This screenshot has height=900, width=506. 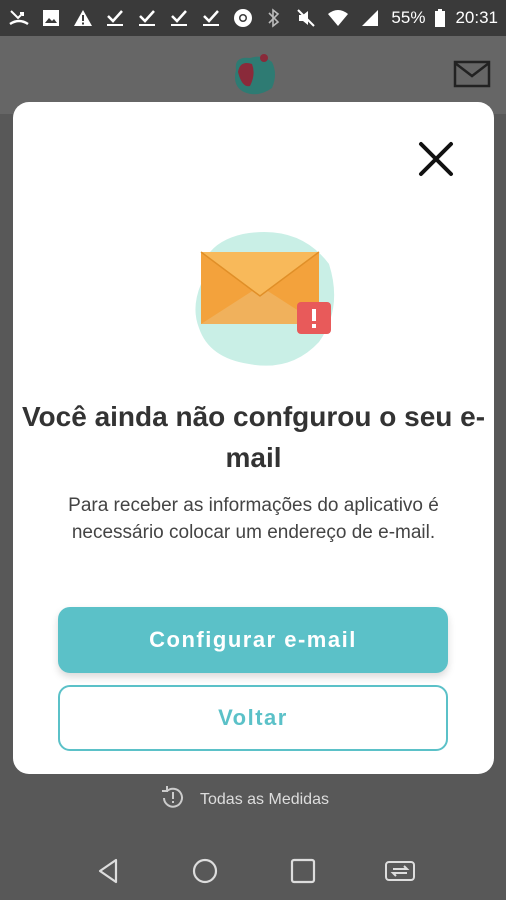 What do you see at coordinates (476, 17) in the screenshot?
I see `clock: 20:31` at bounding box center [476, 17].